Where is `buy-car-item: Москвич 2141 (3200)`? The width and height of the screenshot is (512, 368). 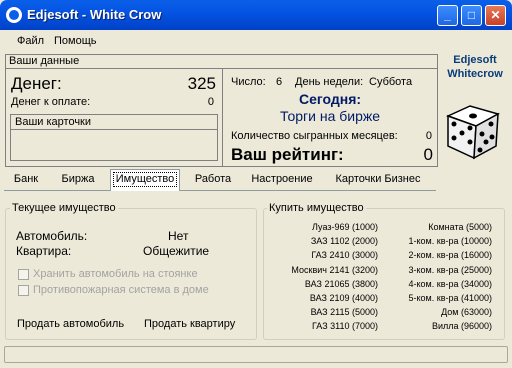 buy-car-item: Москвич 2141 (3200) is located at coordinates (334, 270).